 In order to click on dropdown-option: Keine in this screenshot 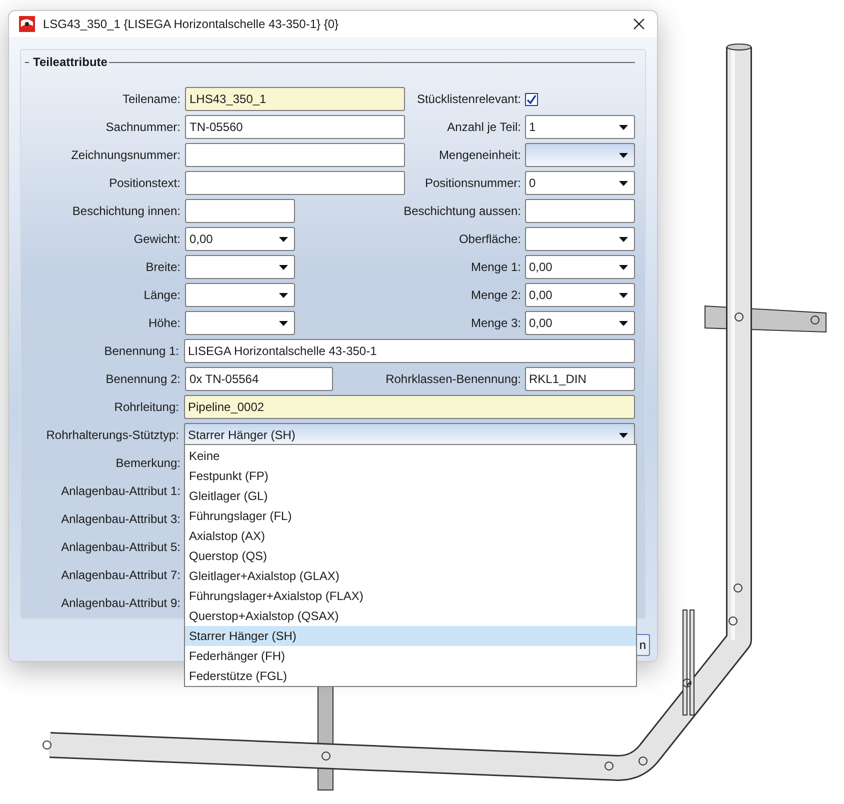, I will do `click(410, 456)`.